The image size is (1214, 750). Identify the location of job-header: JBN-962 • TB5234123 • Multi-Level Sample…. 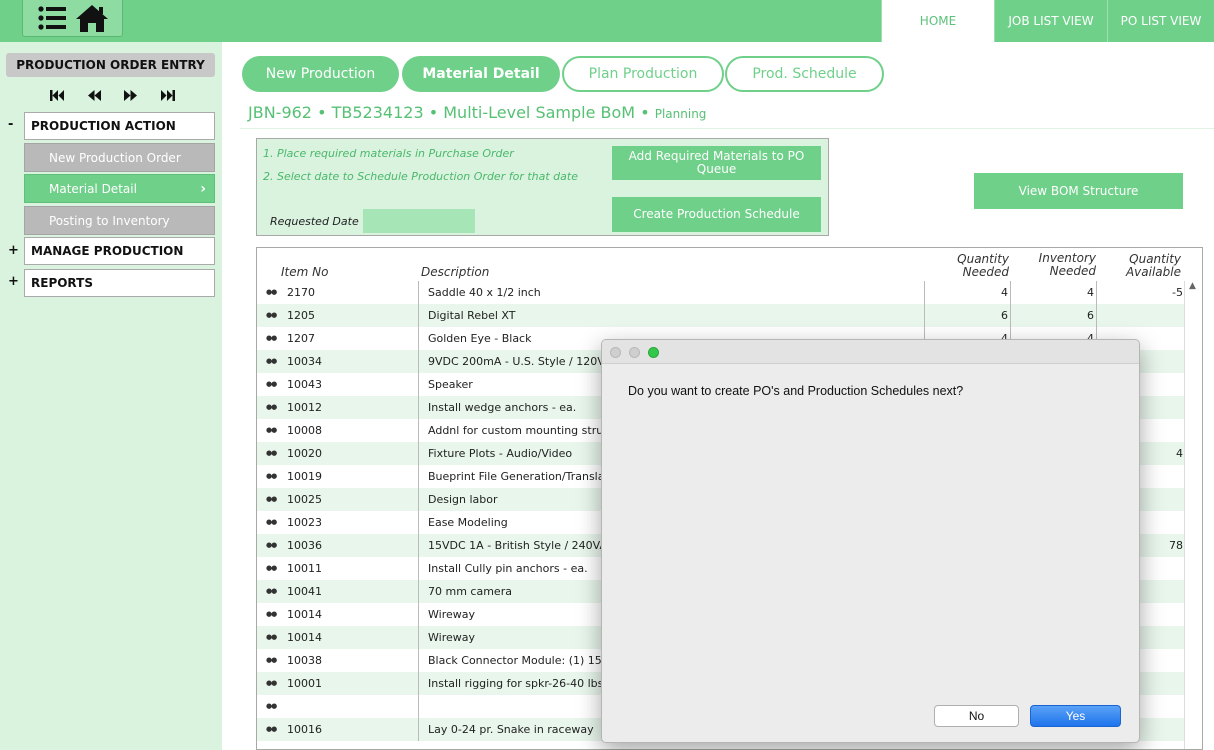
(477, 114).